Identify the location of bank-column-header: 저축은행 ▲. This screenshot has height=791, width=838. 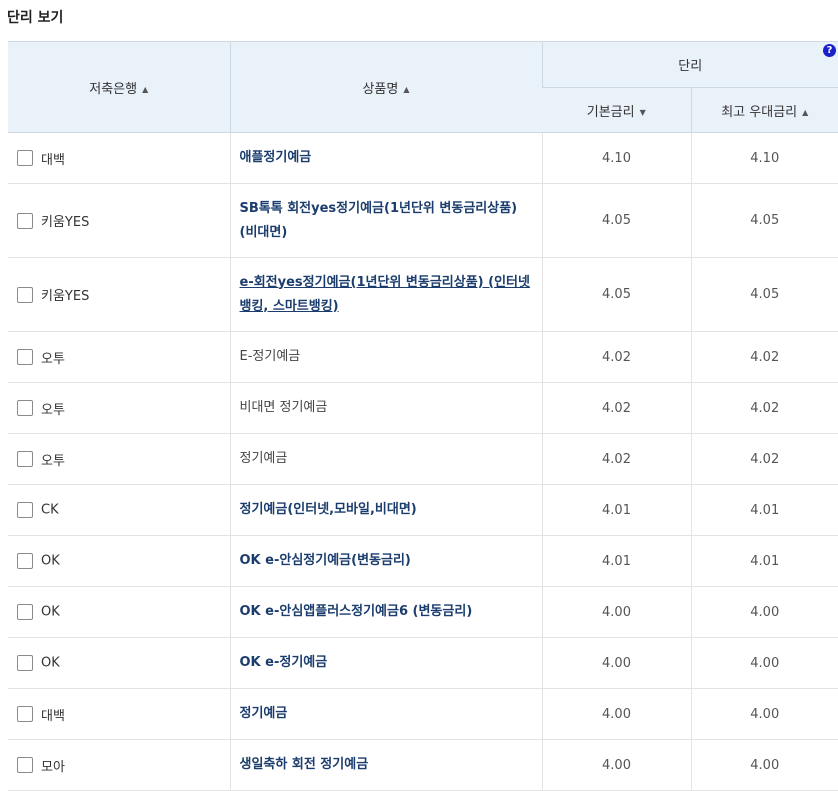
(119, 87).